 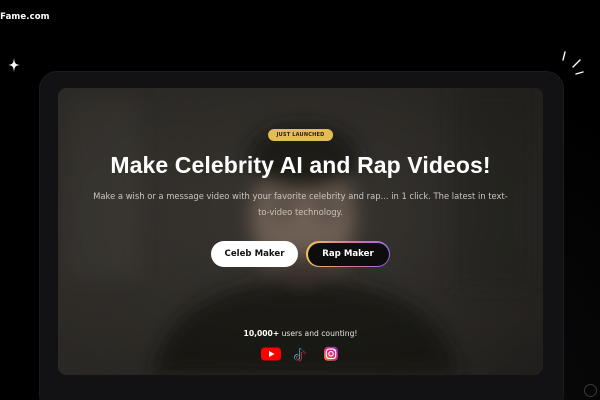 I want to click on corner-circle-icon, so click(x=590, y=390).